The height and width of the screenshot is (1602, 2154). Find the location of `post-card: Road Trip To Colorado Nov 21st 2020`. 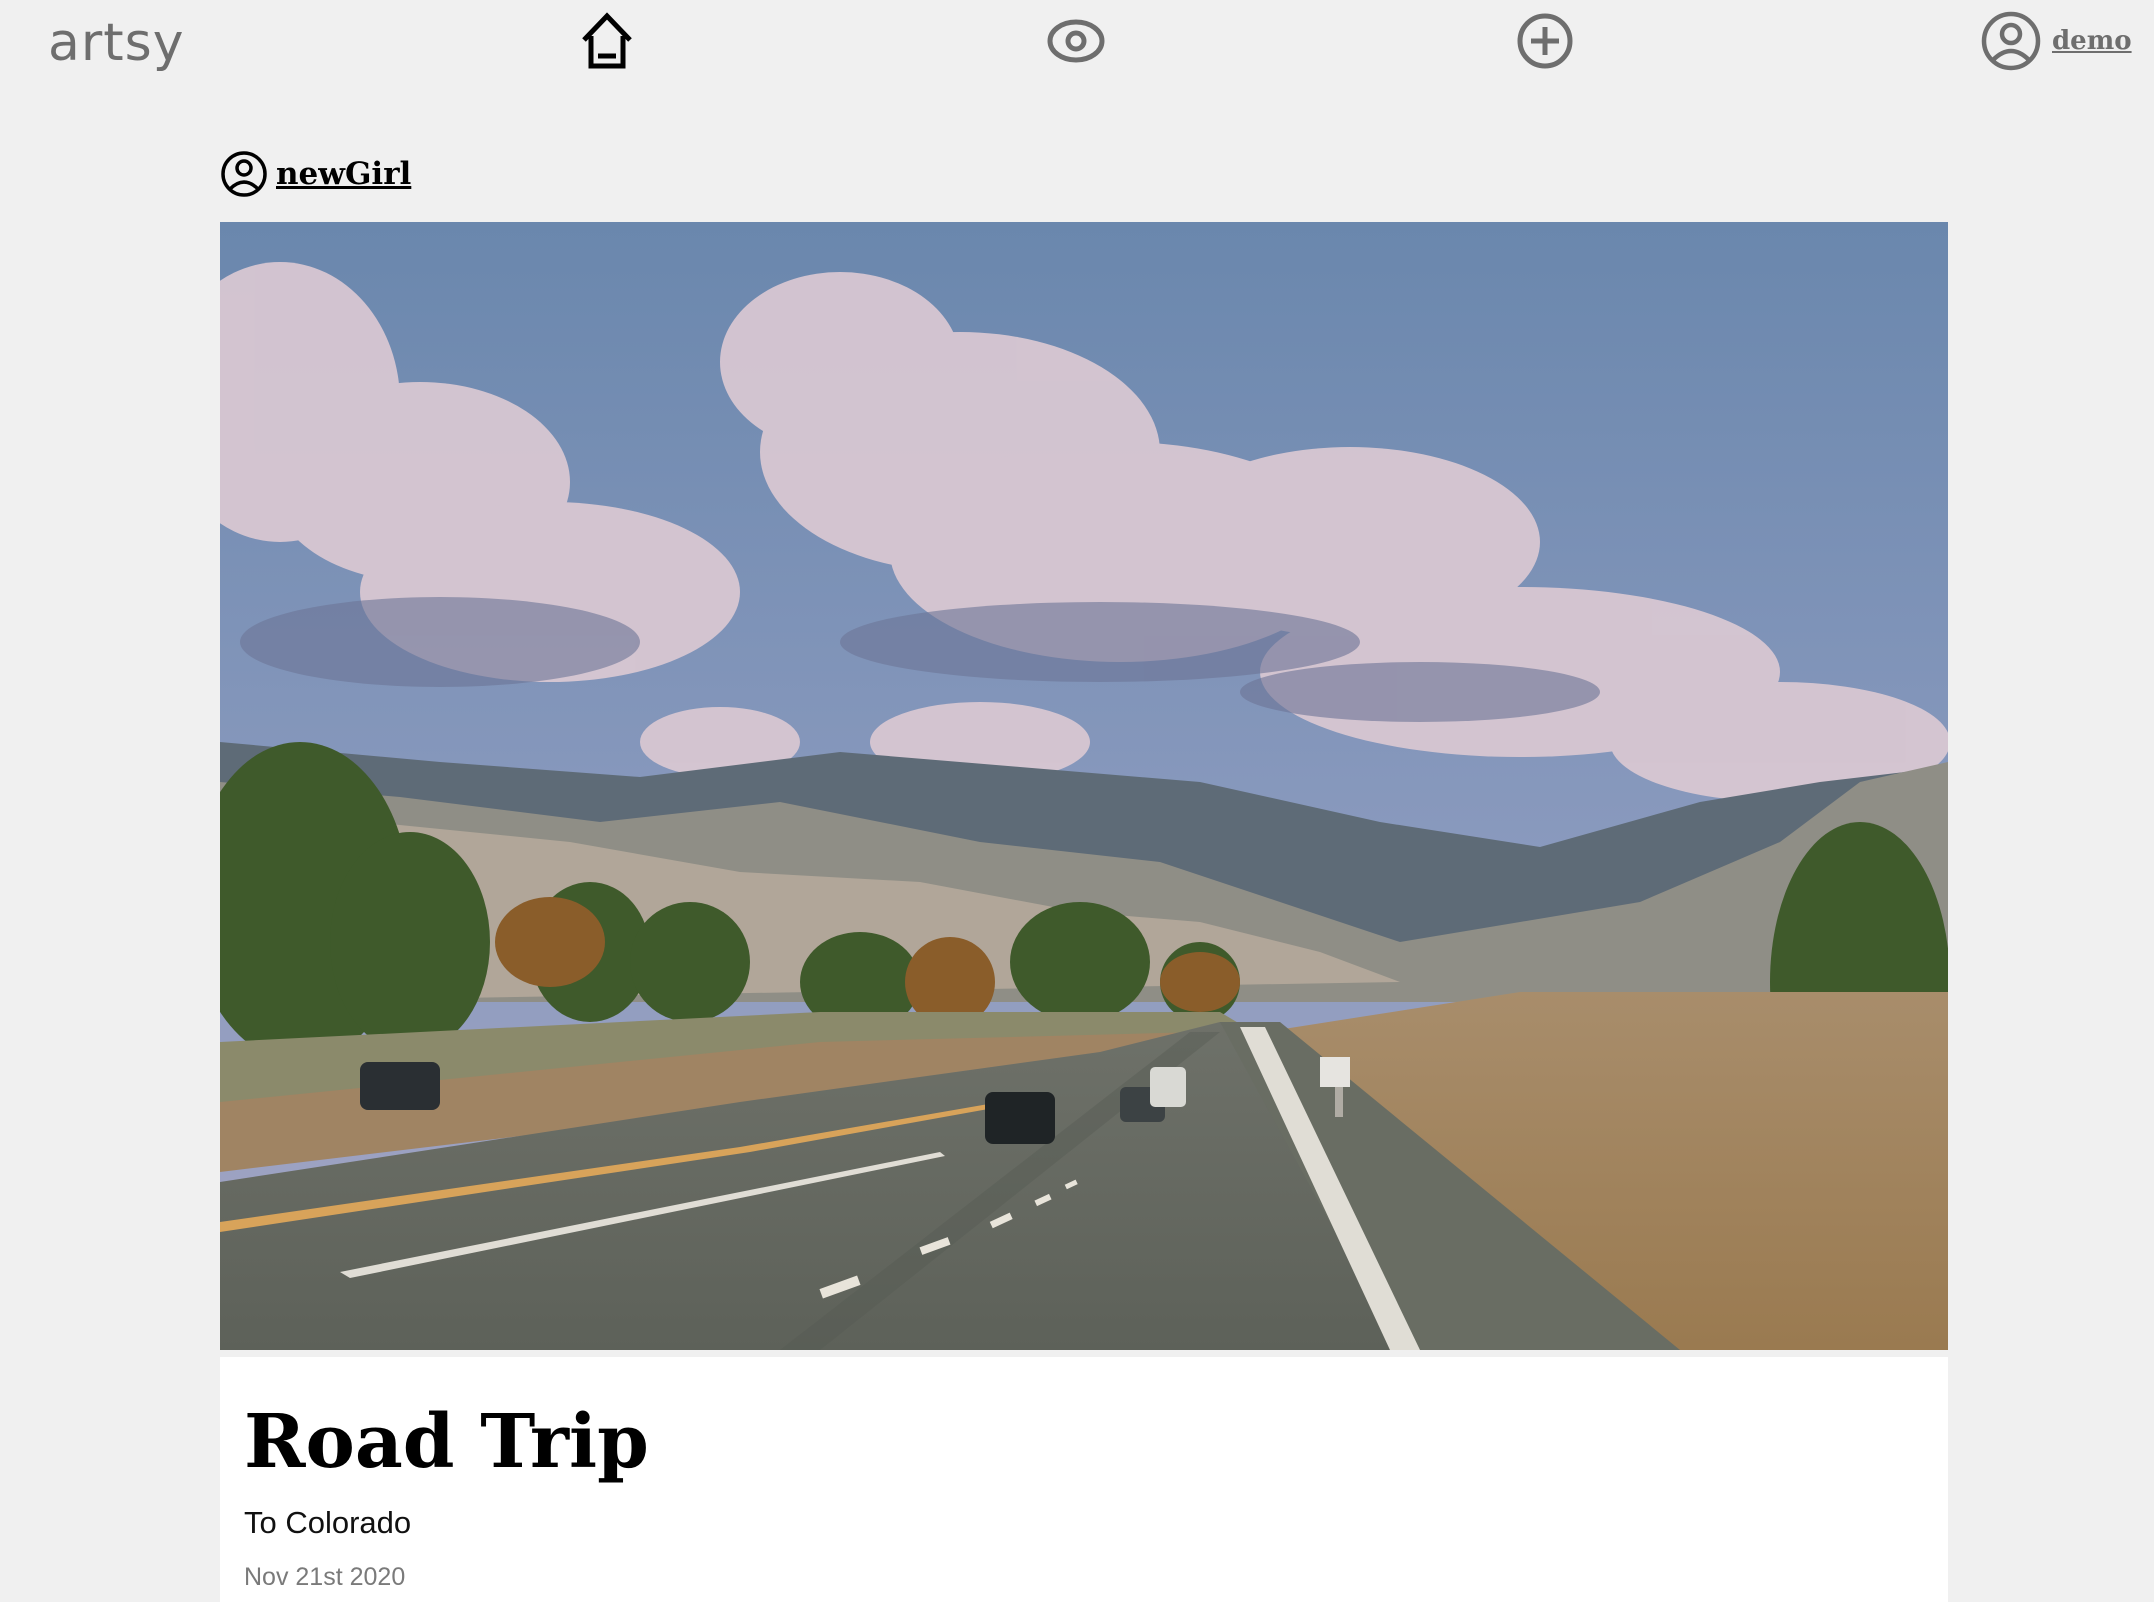

post-card: Road Trip To Colorado Nov 21st 2020 is located at coordinates (1084, 1479).